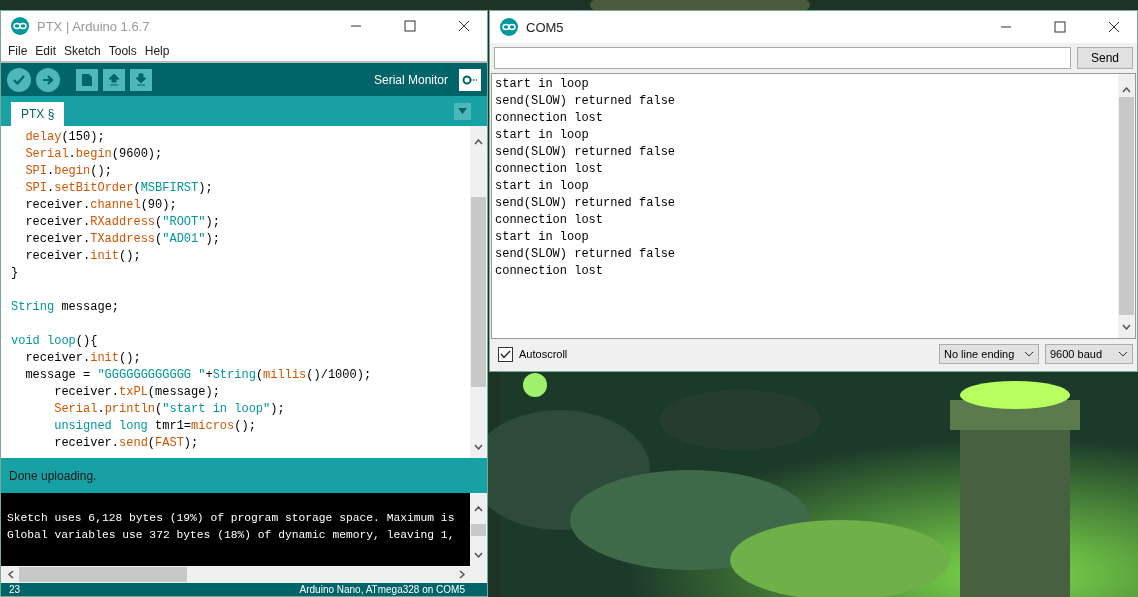 This screenshot has width=1138, height=597. I want to click on magnifier-icon, so click(470, 79).